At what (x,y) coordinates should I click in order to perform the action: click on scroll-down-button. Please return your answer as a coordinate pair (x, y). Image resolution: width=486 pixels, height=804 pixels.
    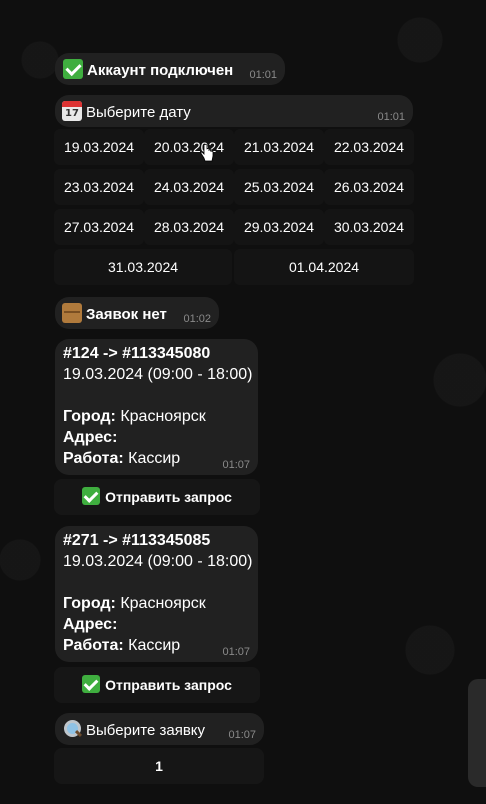
    Looking at the image, I should click on (477, 733).